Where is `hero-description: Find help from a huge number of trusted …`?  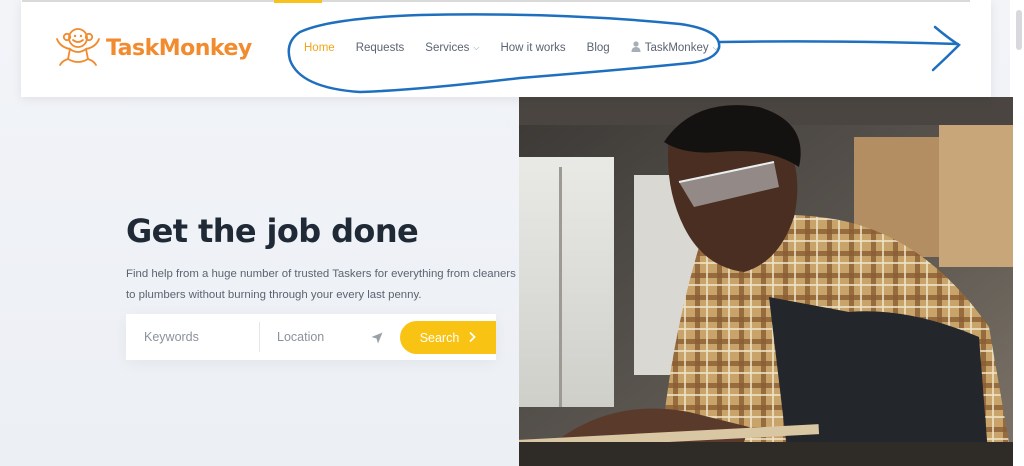
hero-description: Find help from a huge number of trusted … is located at coordinates (321, 284).